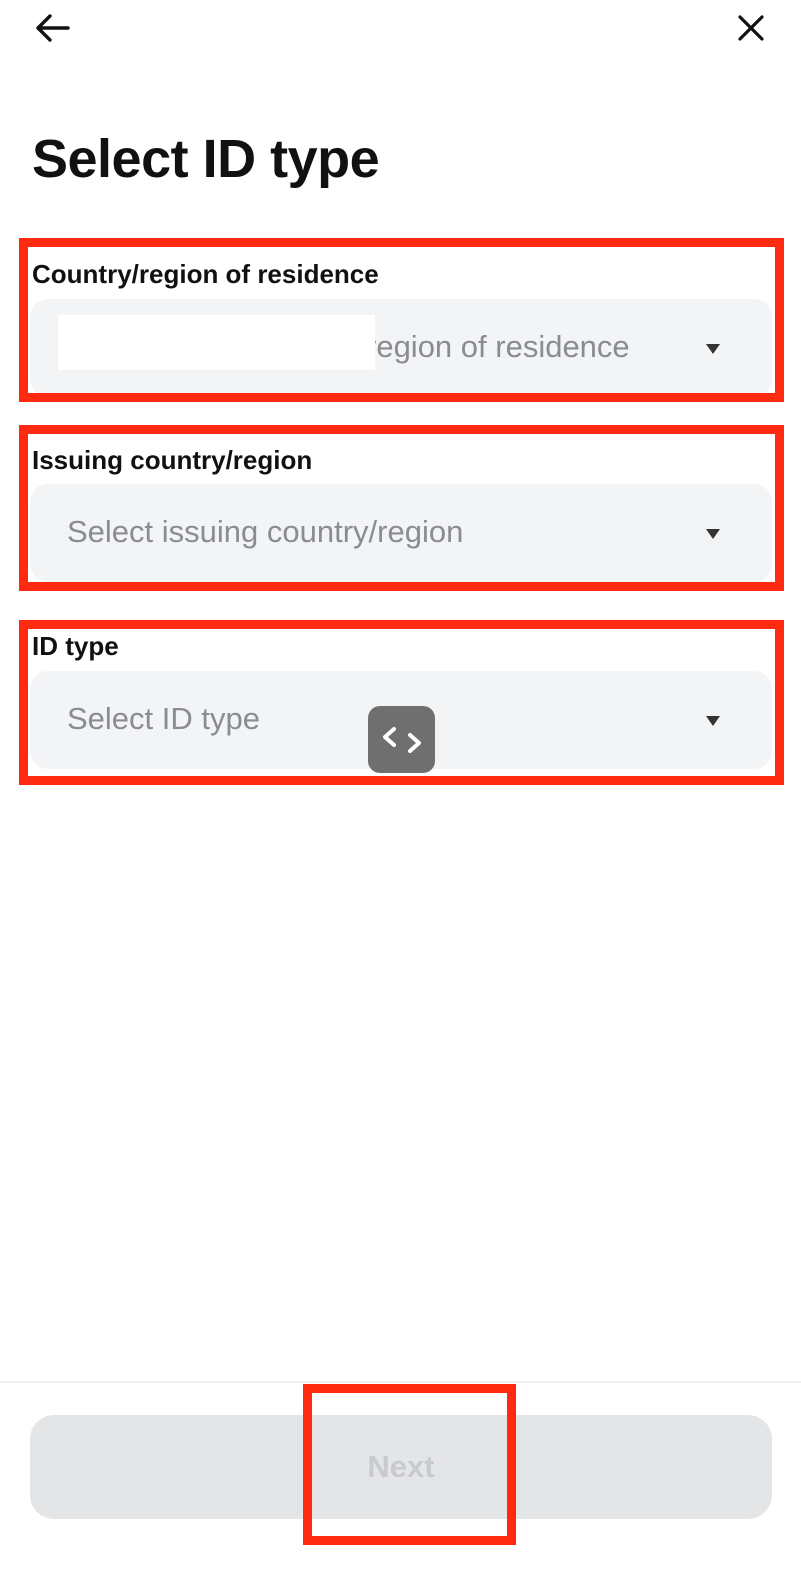  I want to click on issuing-country-select: Select issuing country/region, so click(401, 533).